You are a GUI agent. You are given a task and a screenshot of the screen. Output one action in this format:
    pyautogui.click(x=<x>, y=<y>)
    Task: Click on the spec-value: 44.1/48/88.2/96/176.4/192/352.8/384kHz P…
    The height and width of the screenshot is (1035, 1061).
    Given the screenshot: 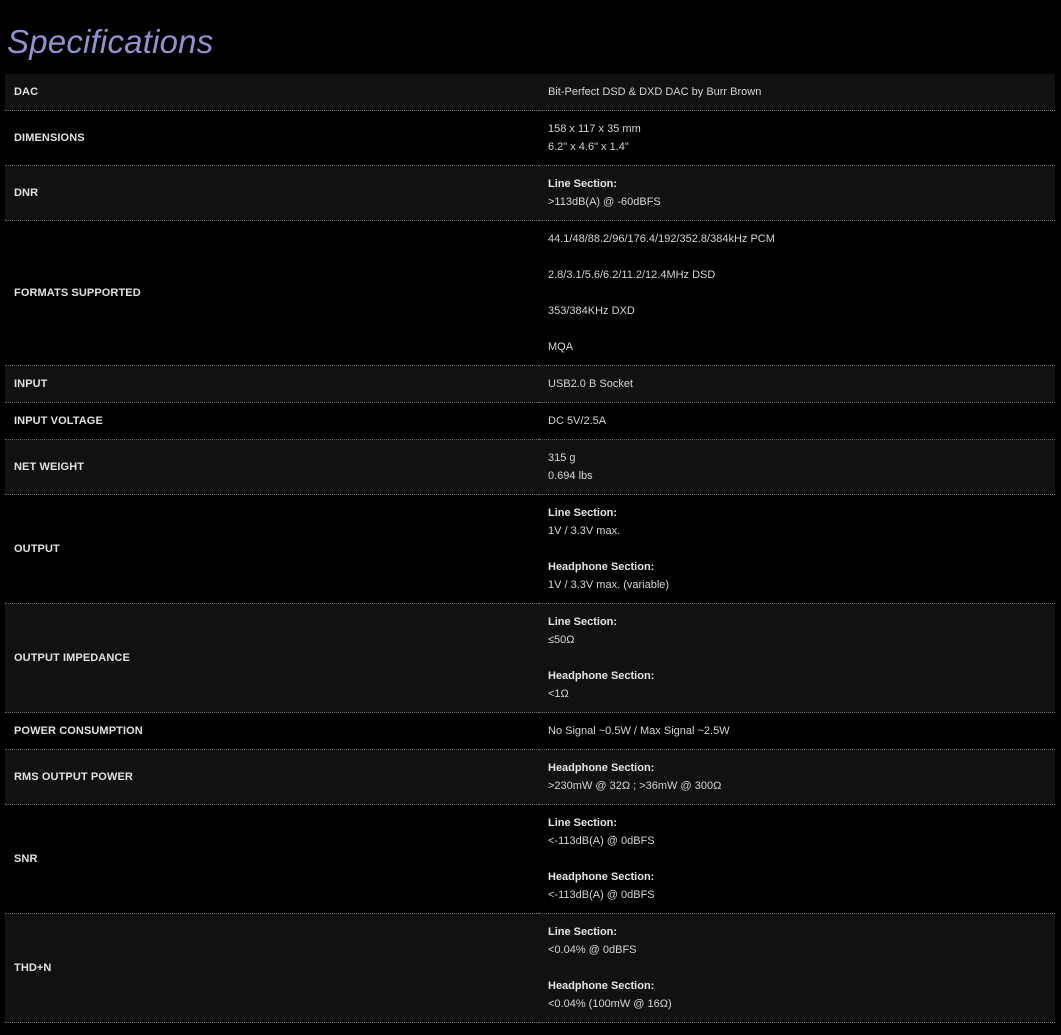 What is the action you would take?
    pyautogui.click(x=797, y=293)
    